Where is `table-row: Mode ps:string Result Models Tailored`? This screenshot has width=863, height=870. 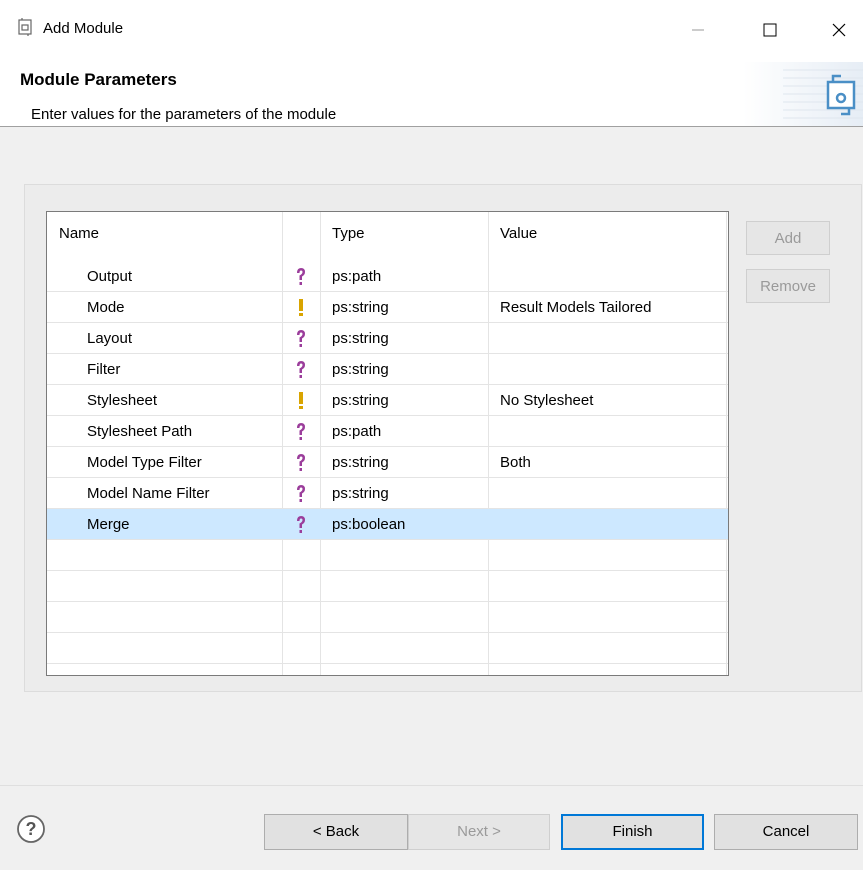
table-row: Mode ps:string Result Models Tailored is located at coordinates (387, 307).